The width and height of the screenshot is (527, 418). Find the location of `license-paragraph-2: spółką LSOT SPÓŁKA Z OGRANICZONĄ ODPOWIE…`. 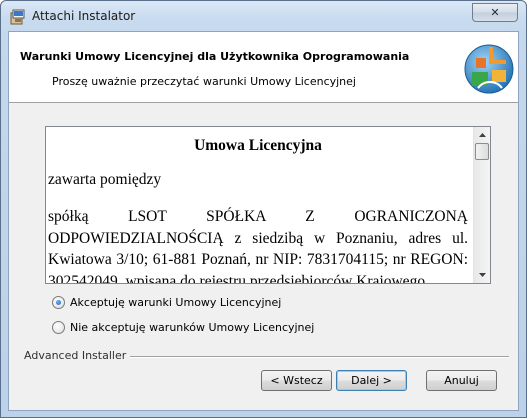

license-paragraph-2: spółką LSOT SPÓŁKA Z OGRANICZONĄ ODPOWIE… is located at coordinates (258, 246).